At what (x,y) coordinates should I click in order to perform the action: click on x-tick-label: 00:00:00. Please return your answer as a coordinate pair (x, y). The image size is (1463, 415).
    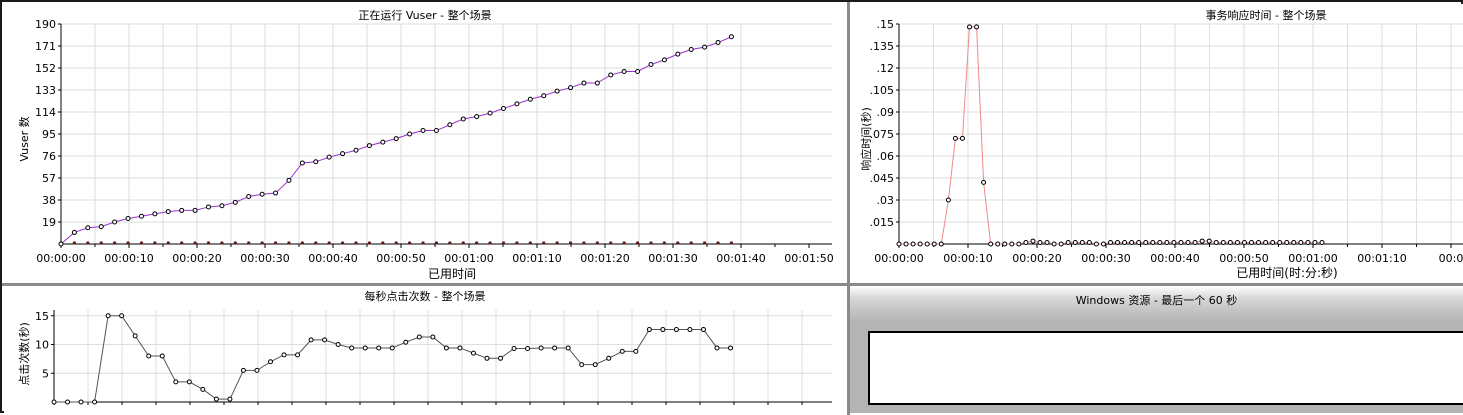
    Looking at the image, I should click on (60, 258).